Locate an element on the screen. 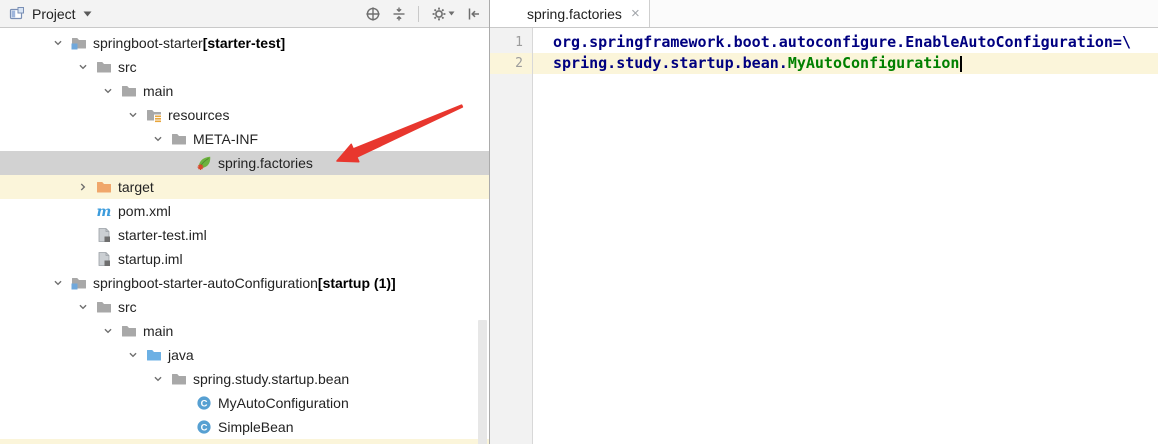 The height and width of the screenshot is (444, 1158). tree-scrollbar-thumb is located at coordinates (482, 382).